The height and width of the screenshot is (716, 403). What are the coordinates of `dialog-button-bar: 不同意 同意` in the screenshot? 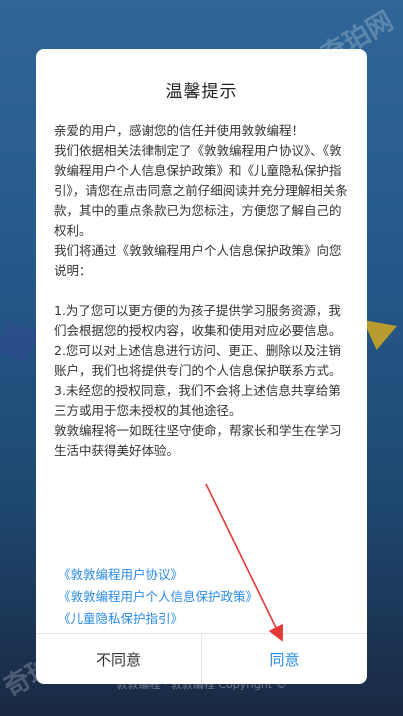 It's located at (201, 658).